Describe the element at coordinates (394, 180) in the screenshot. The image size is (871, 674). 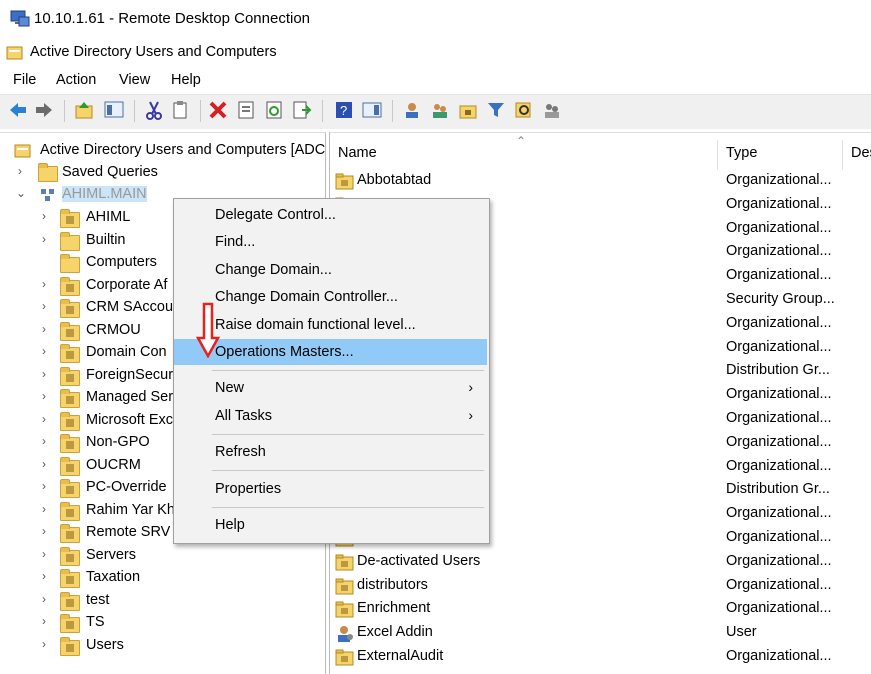
I see `list-item-name: Abbotabtad` at that location.